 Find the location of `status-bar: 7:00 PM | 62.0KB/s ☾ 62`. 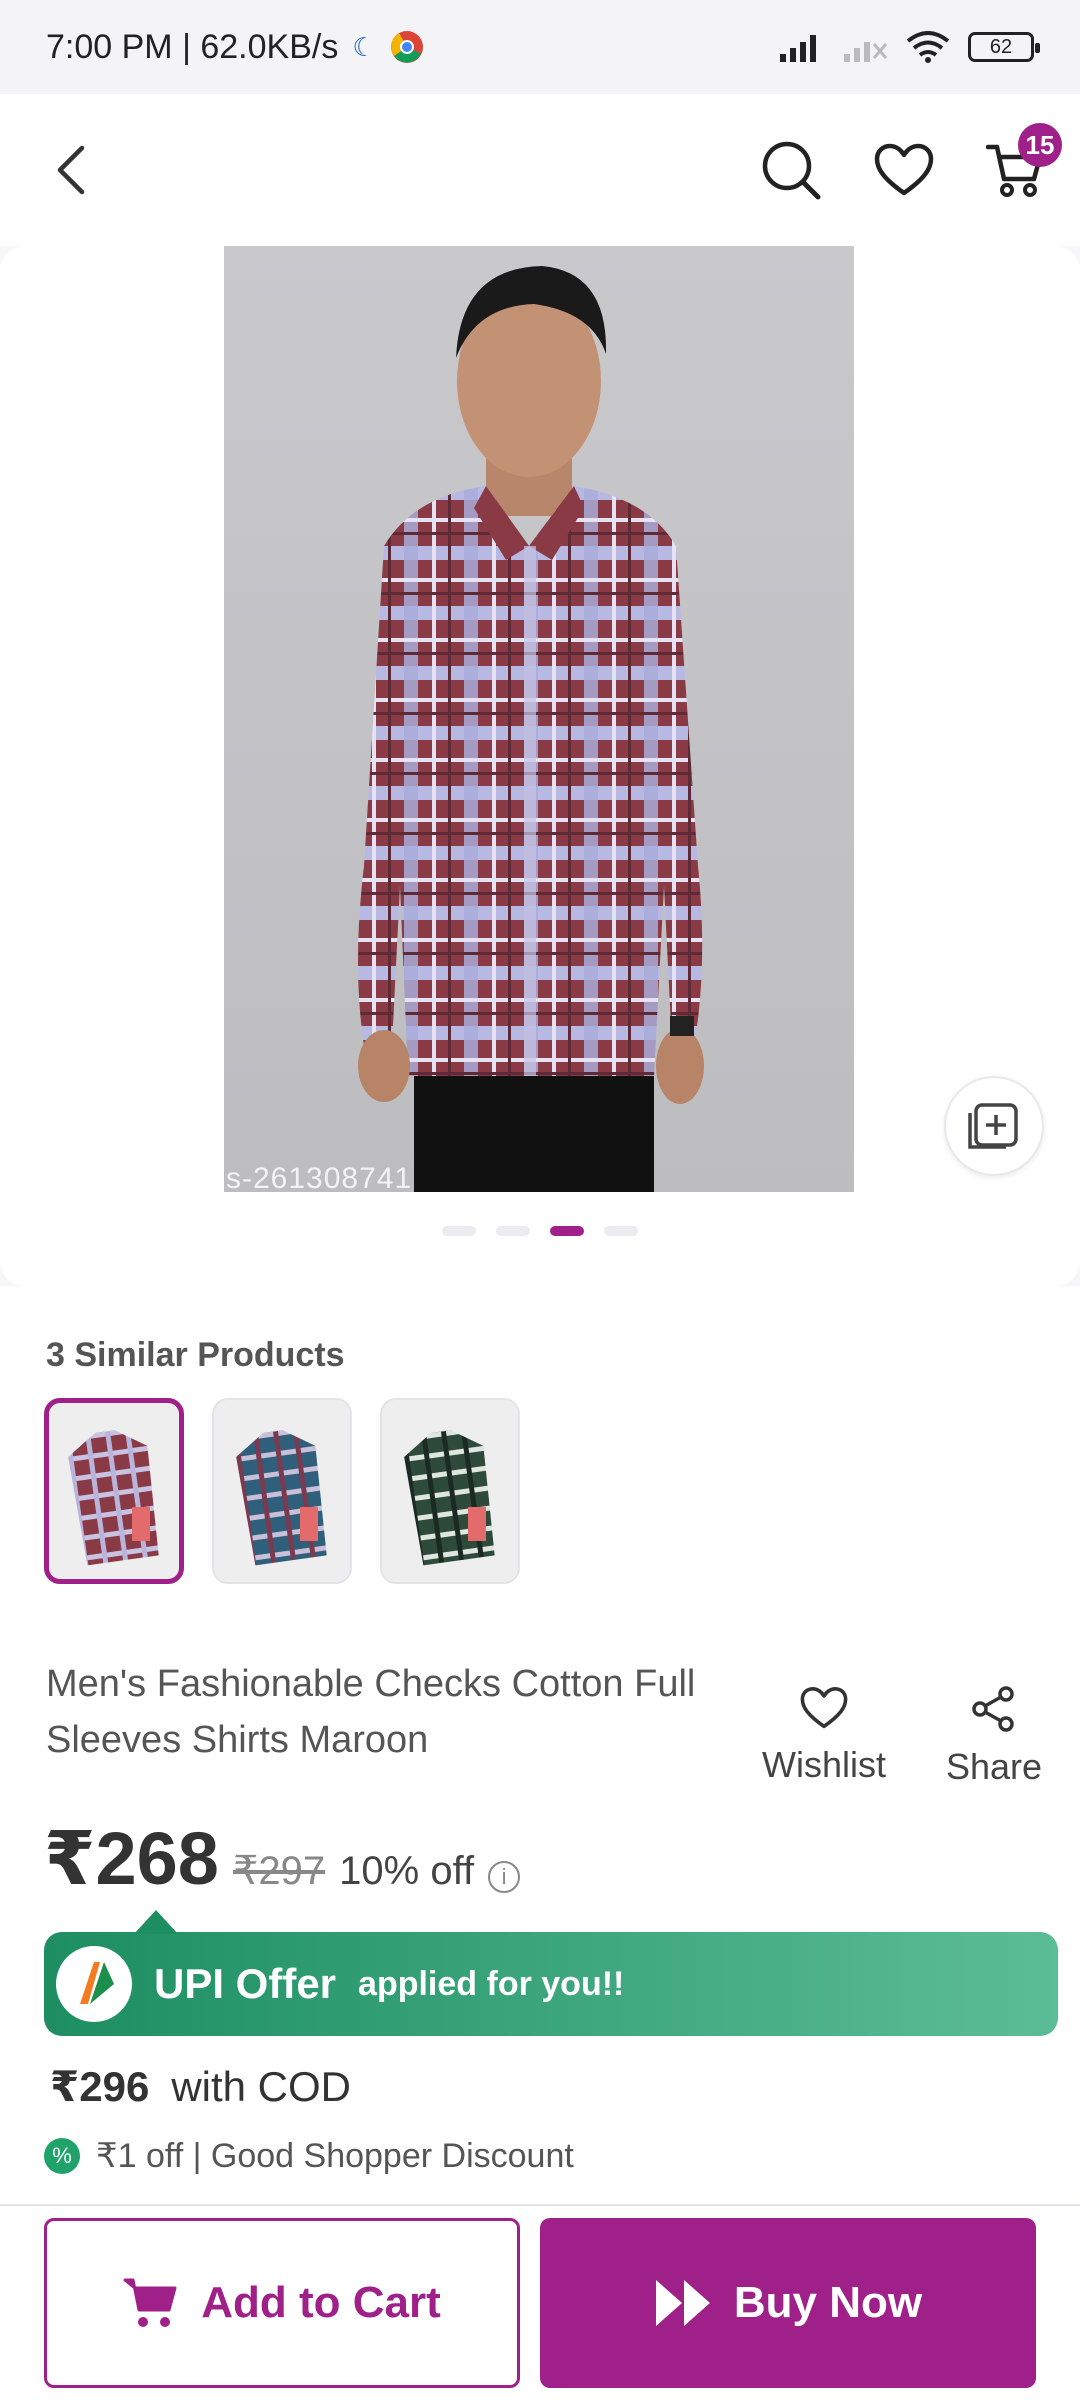

status-bar: 7:00 PM | 62.0KB/s ☾ 62 is located at coordinates (540, 47).